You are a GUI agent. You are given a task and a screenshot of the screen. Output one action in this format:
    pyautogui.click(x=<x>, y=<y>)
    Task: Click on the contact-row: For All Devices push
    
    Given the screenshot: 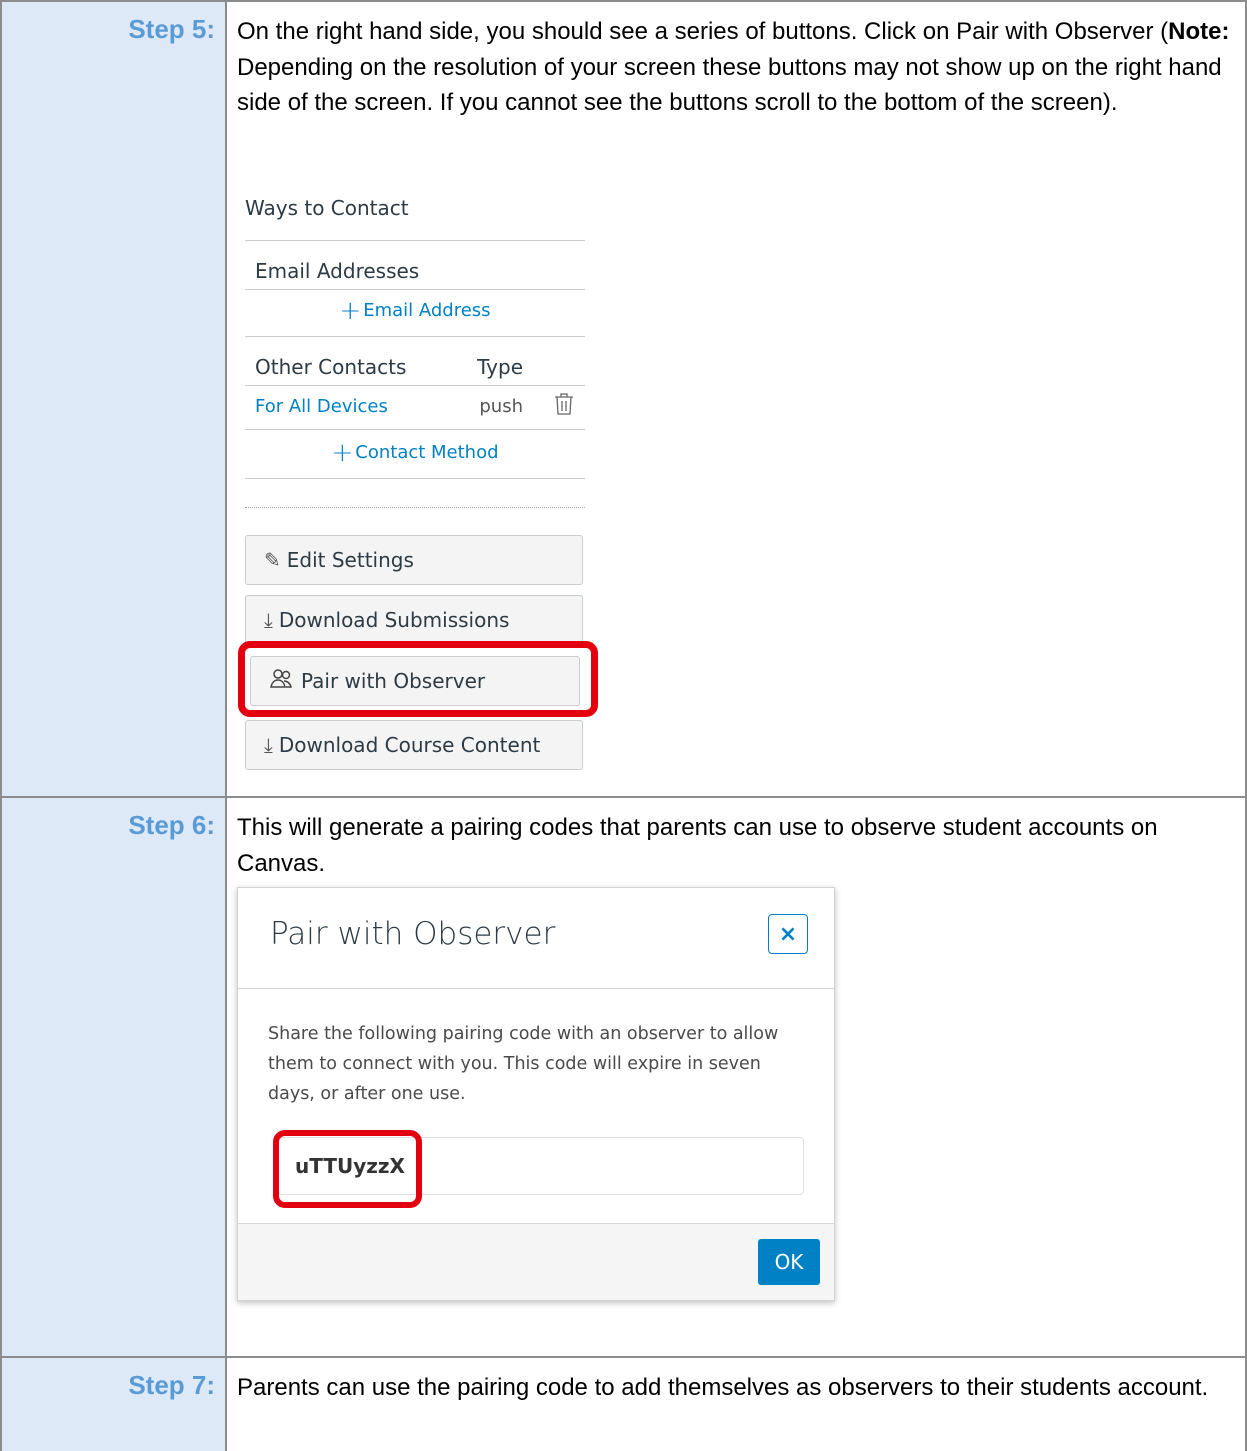 What is the action you would take?
    pyautogui.click(x=415, y=408)
    